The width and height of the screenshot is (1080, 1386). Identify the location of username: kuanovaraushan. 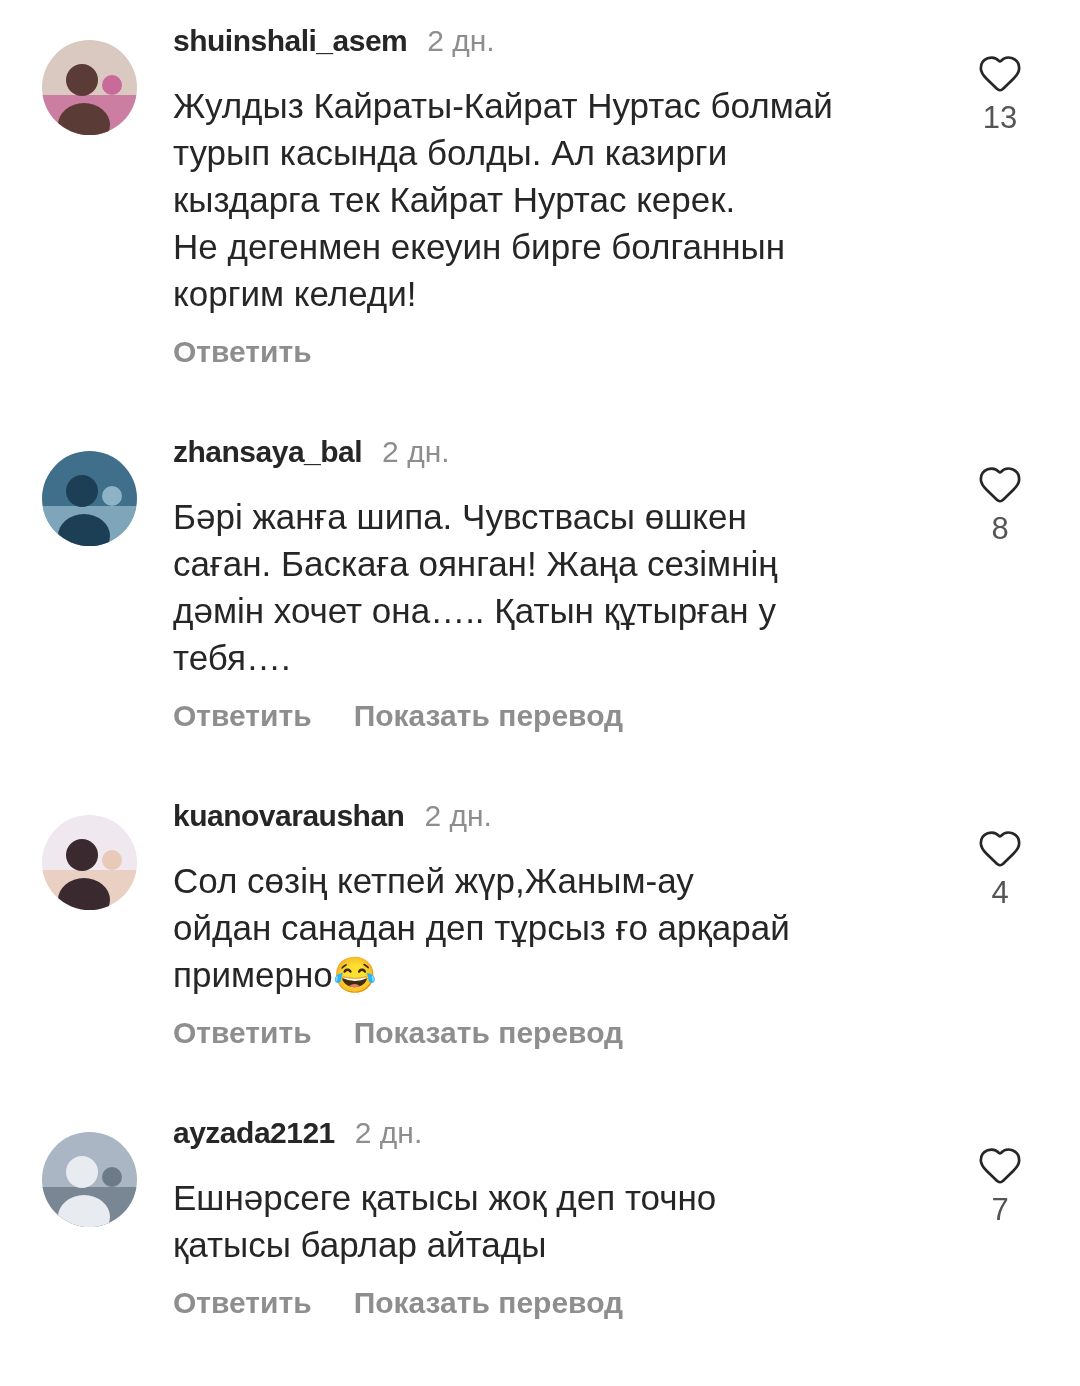
(289, 816).